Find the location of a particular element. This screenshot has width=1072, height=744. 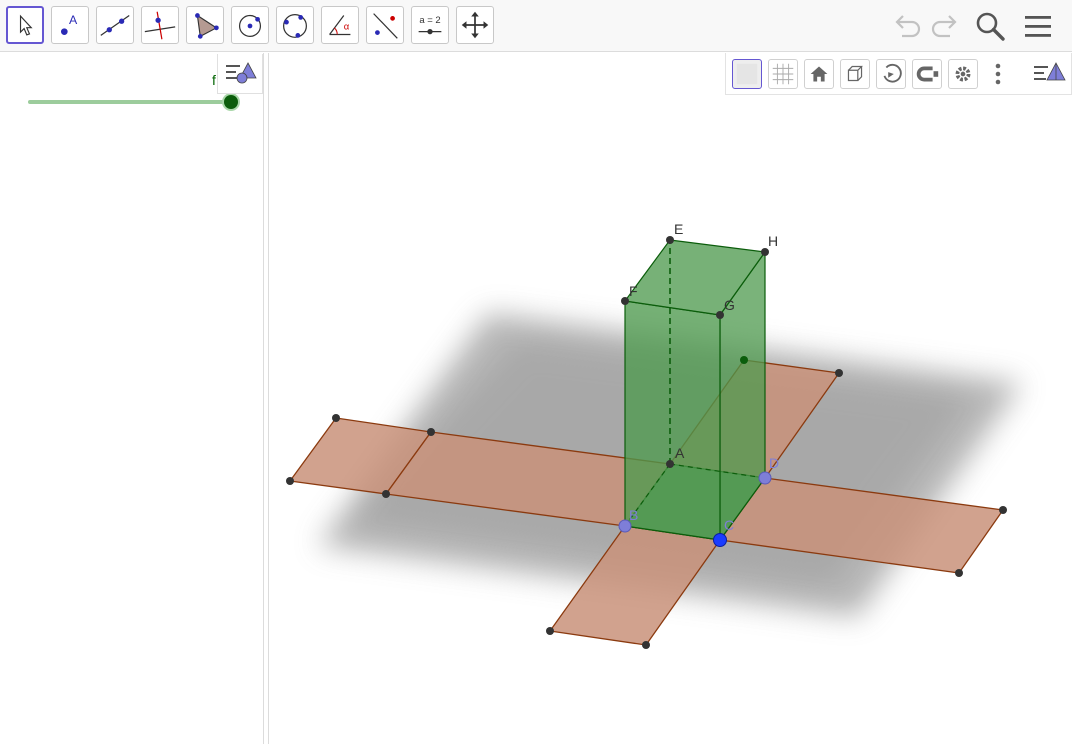

point-a is located at coordinates (670, 464).